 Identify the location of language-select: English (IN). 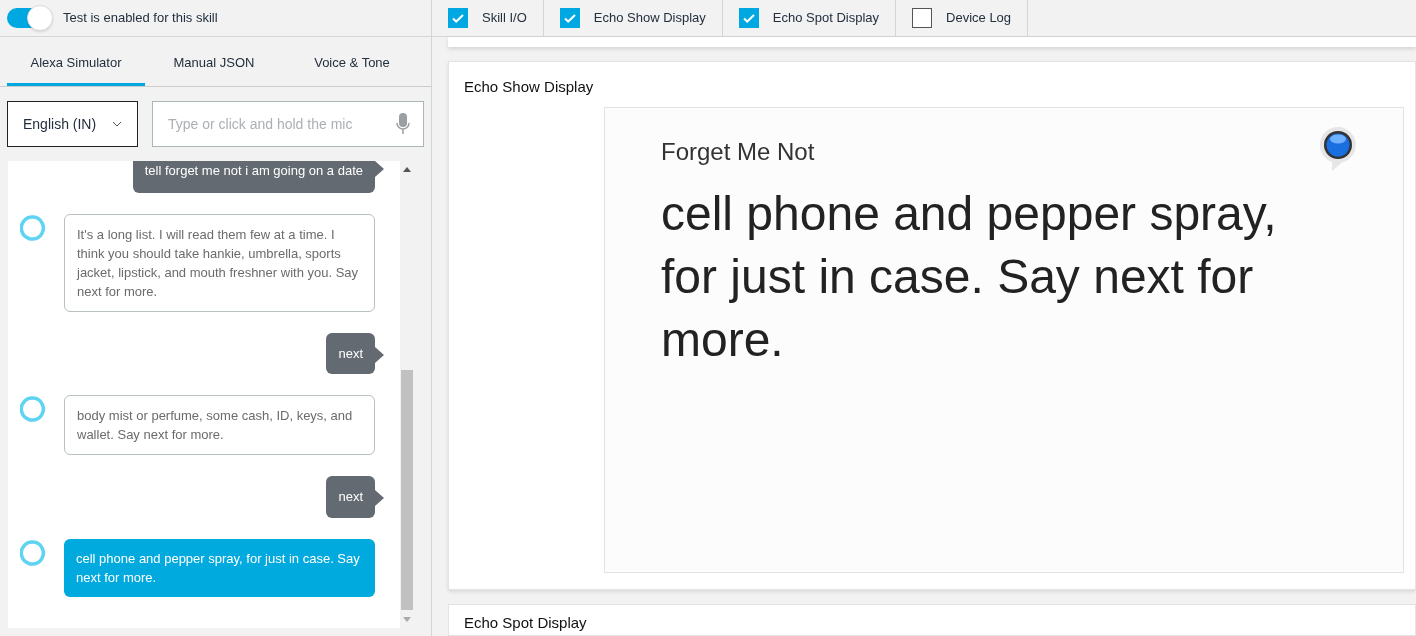
(72, 124).